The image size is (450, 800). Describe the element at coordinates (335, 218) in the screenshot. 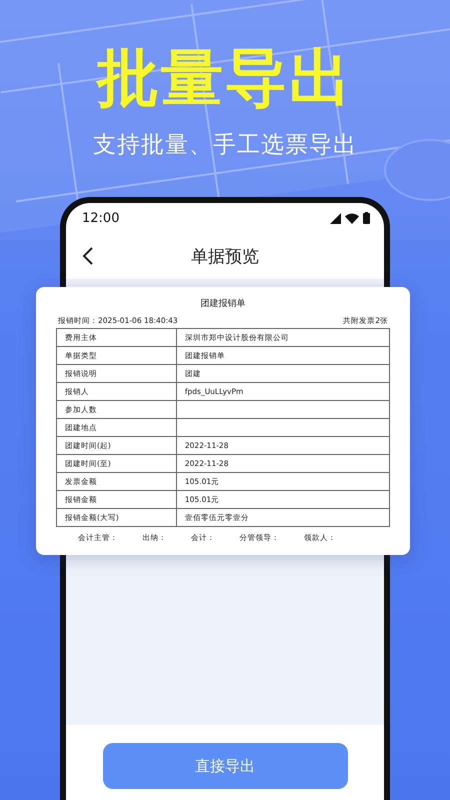

I see `signal-icon` at that location.